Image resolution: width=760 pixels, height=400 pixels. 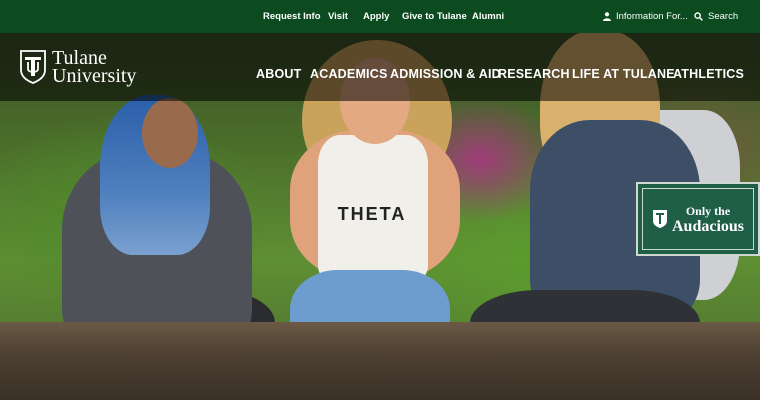 I want to click on student-left-face, so click(x=170, y=133).